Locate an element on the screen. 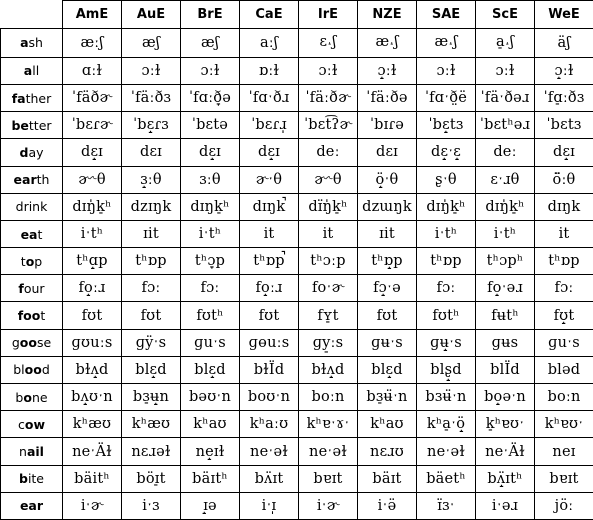 This screenshot has height=520, width=593. ipa-cell-ame: æːʃ is located at coordinates (92, 43).